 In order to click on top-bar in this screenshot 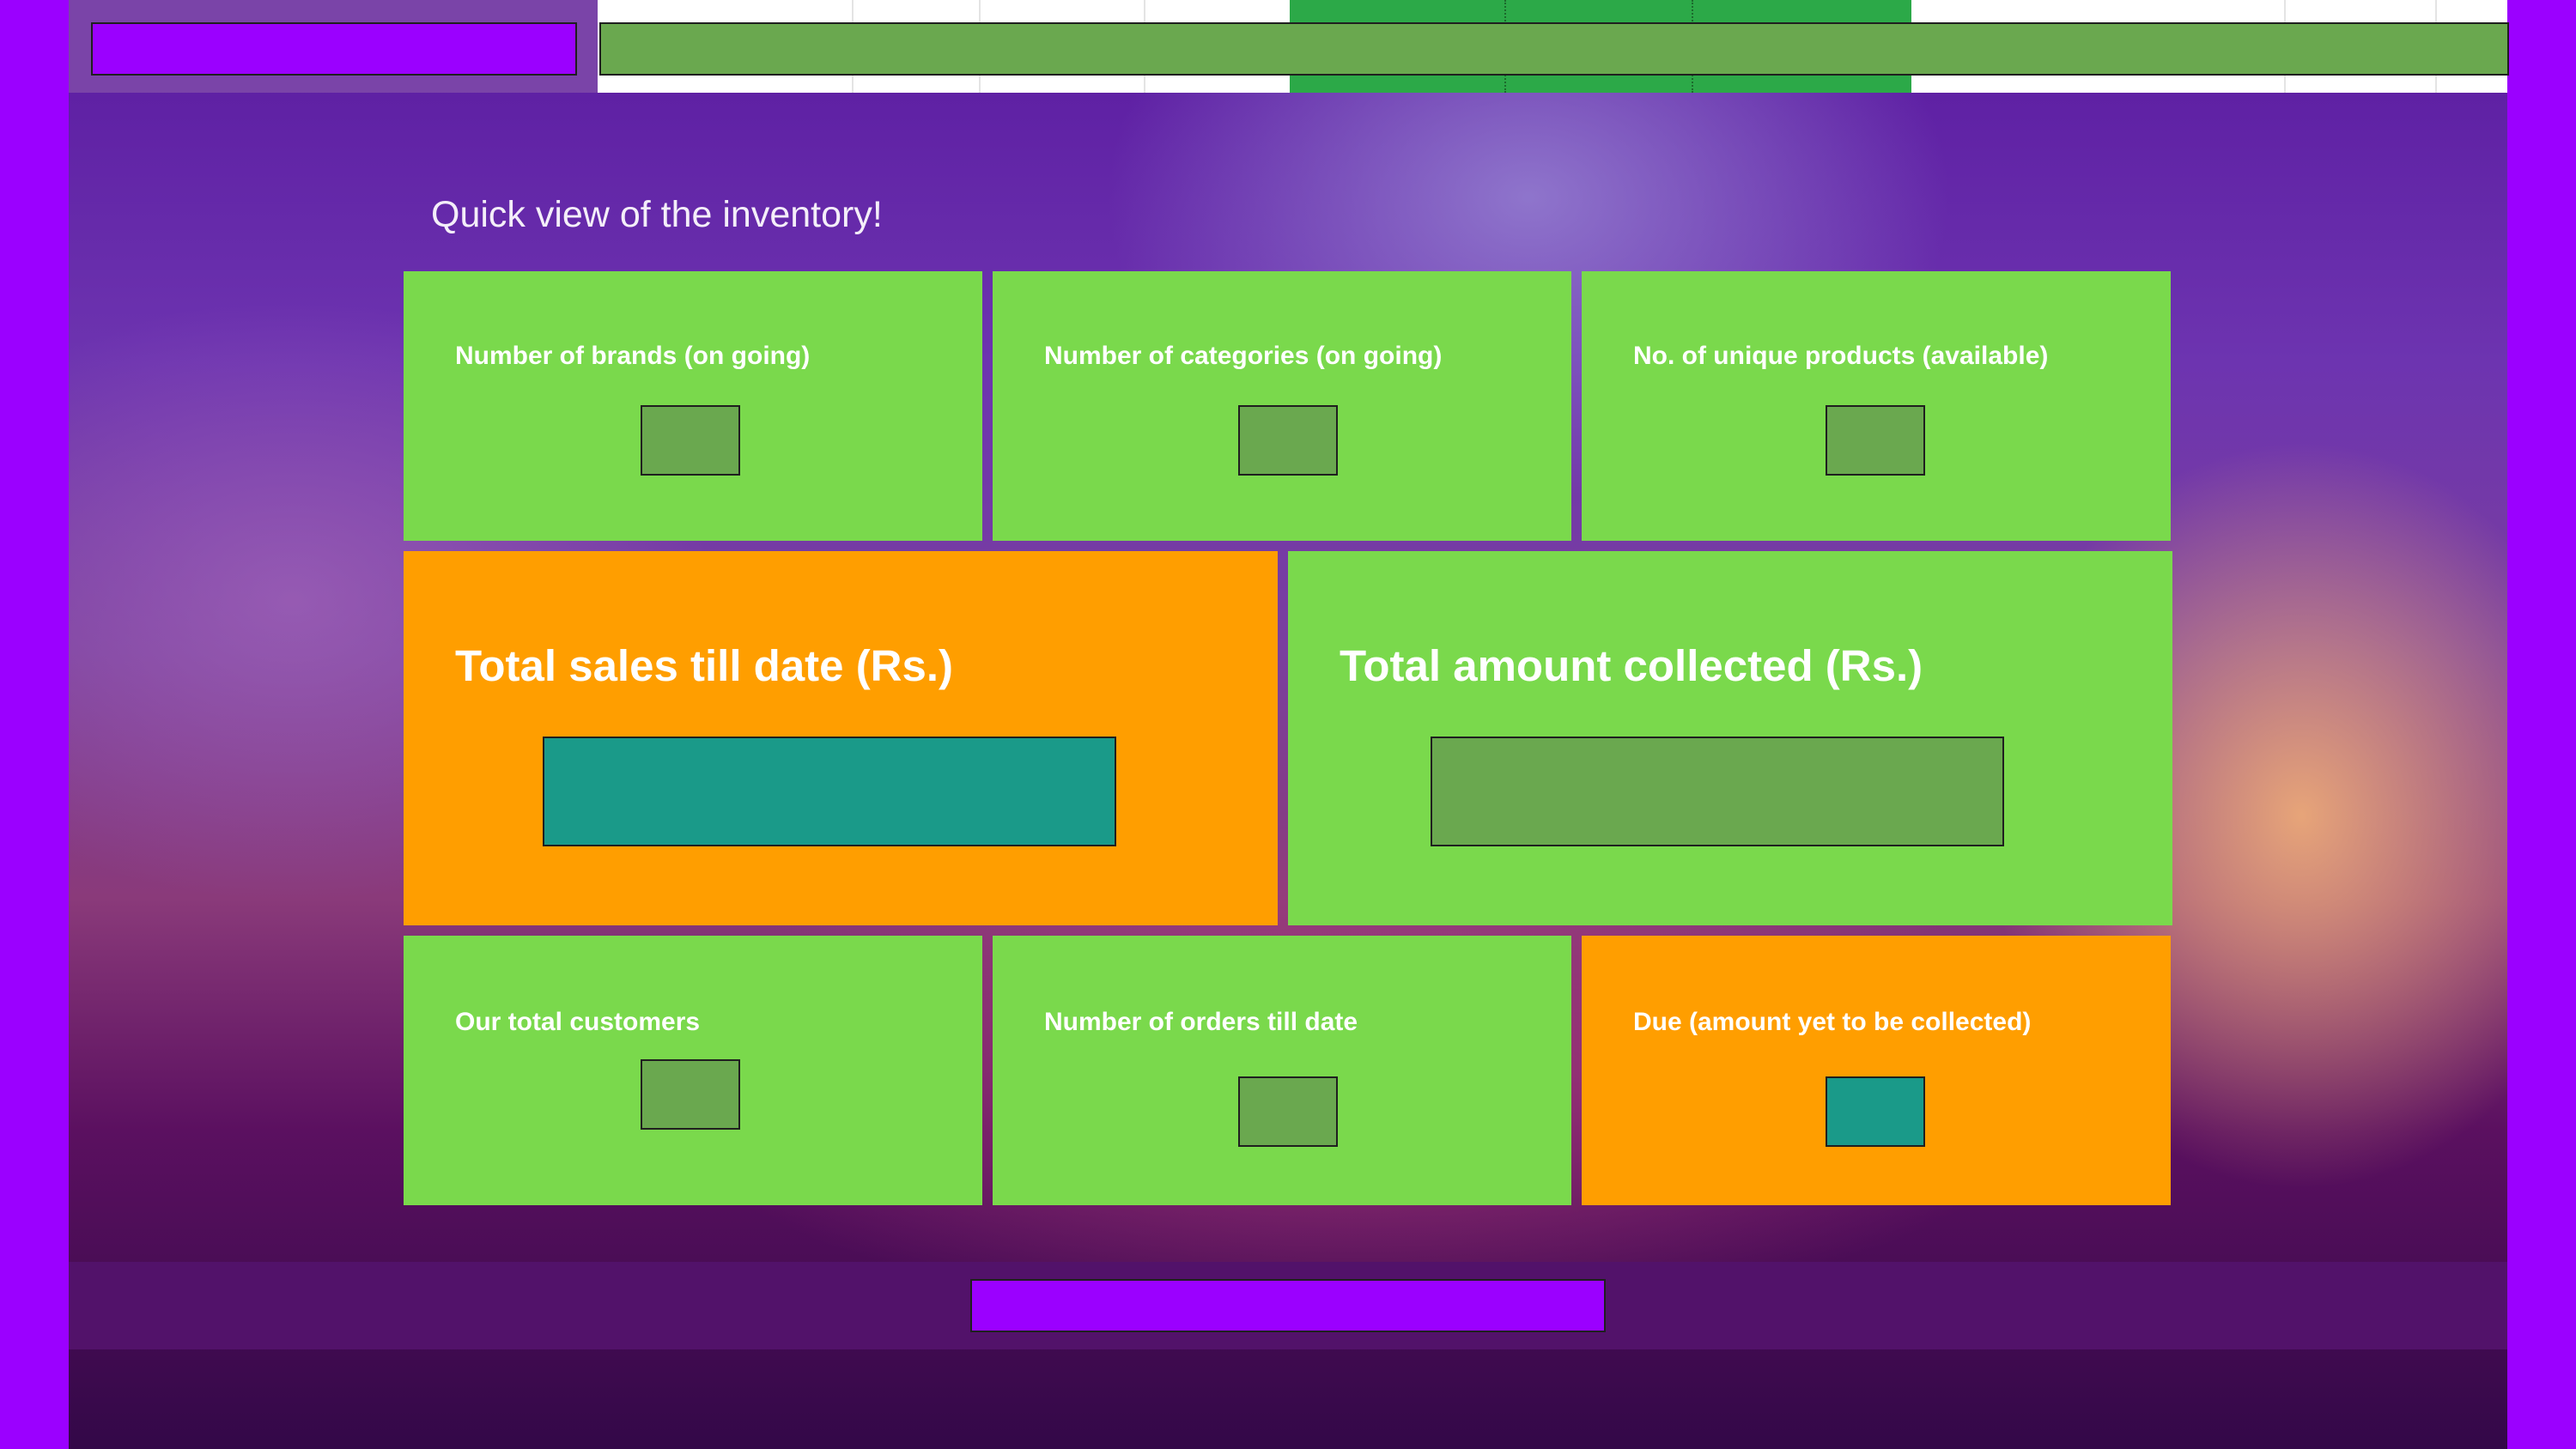, I will do `click(1289, 46)`.